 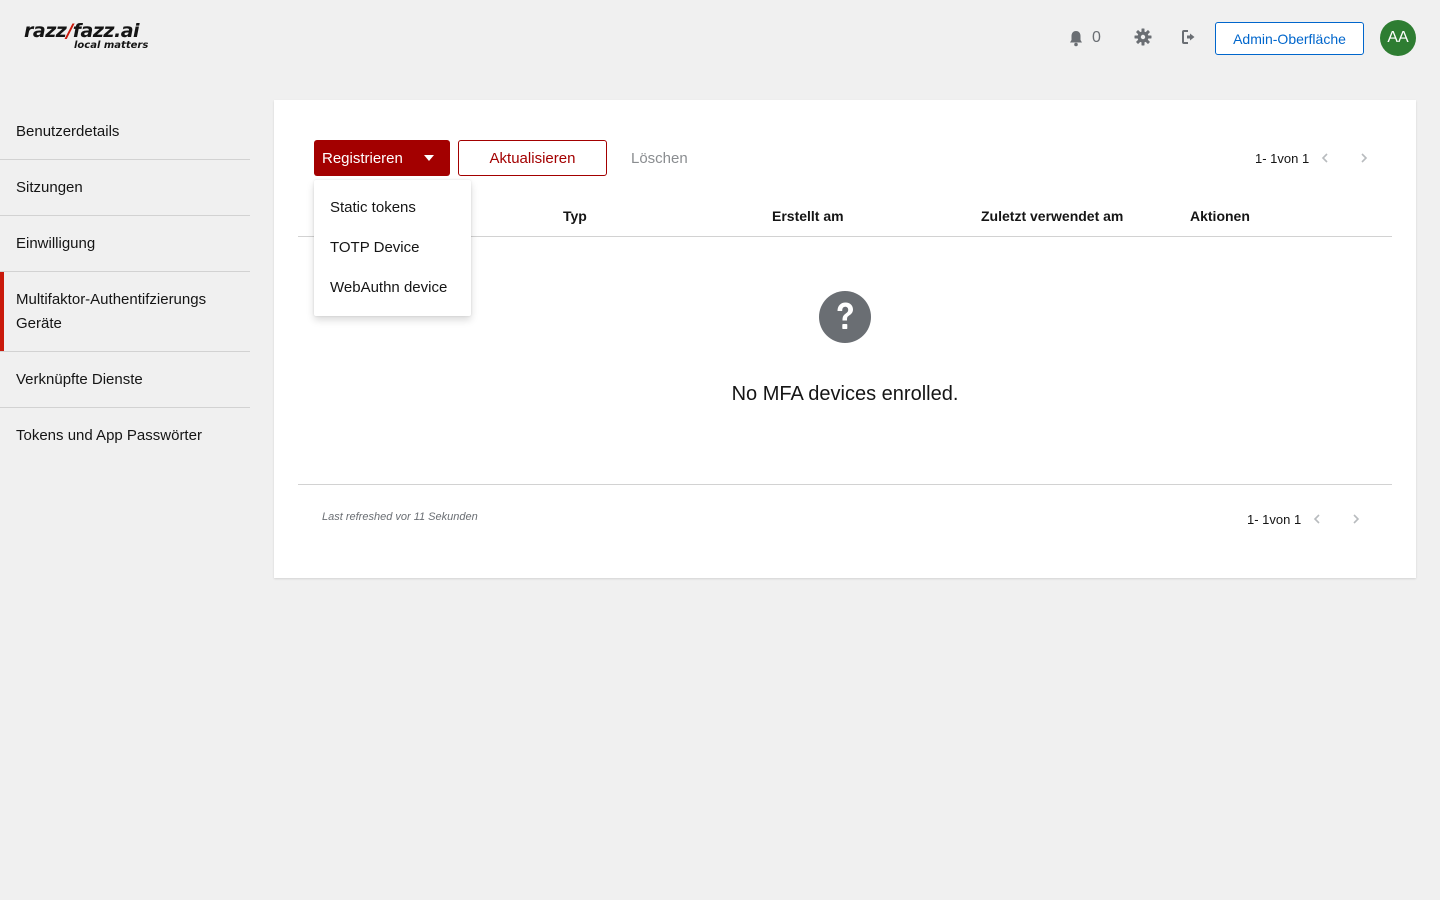 I want to click on column-header-type: Typ, so click(x=575, y=216).